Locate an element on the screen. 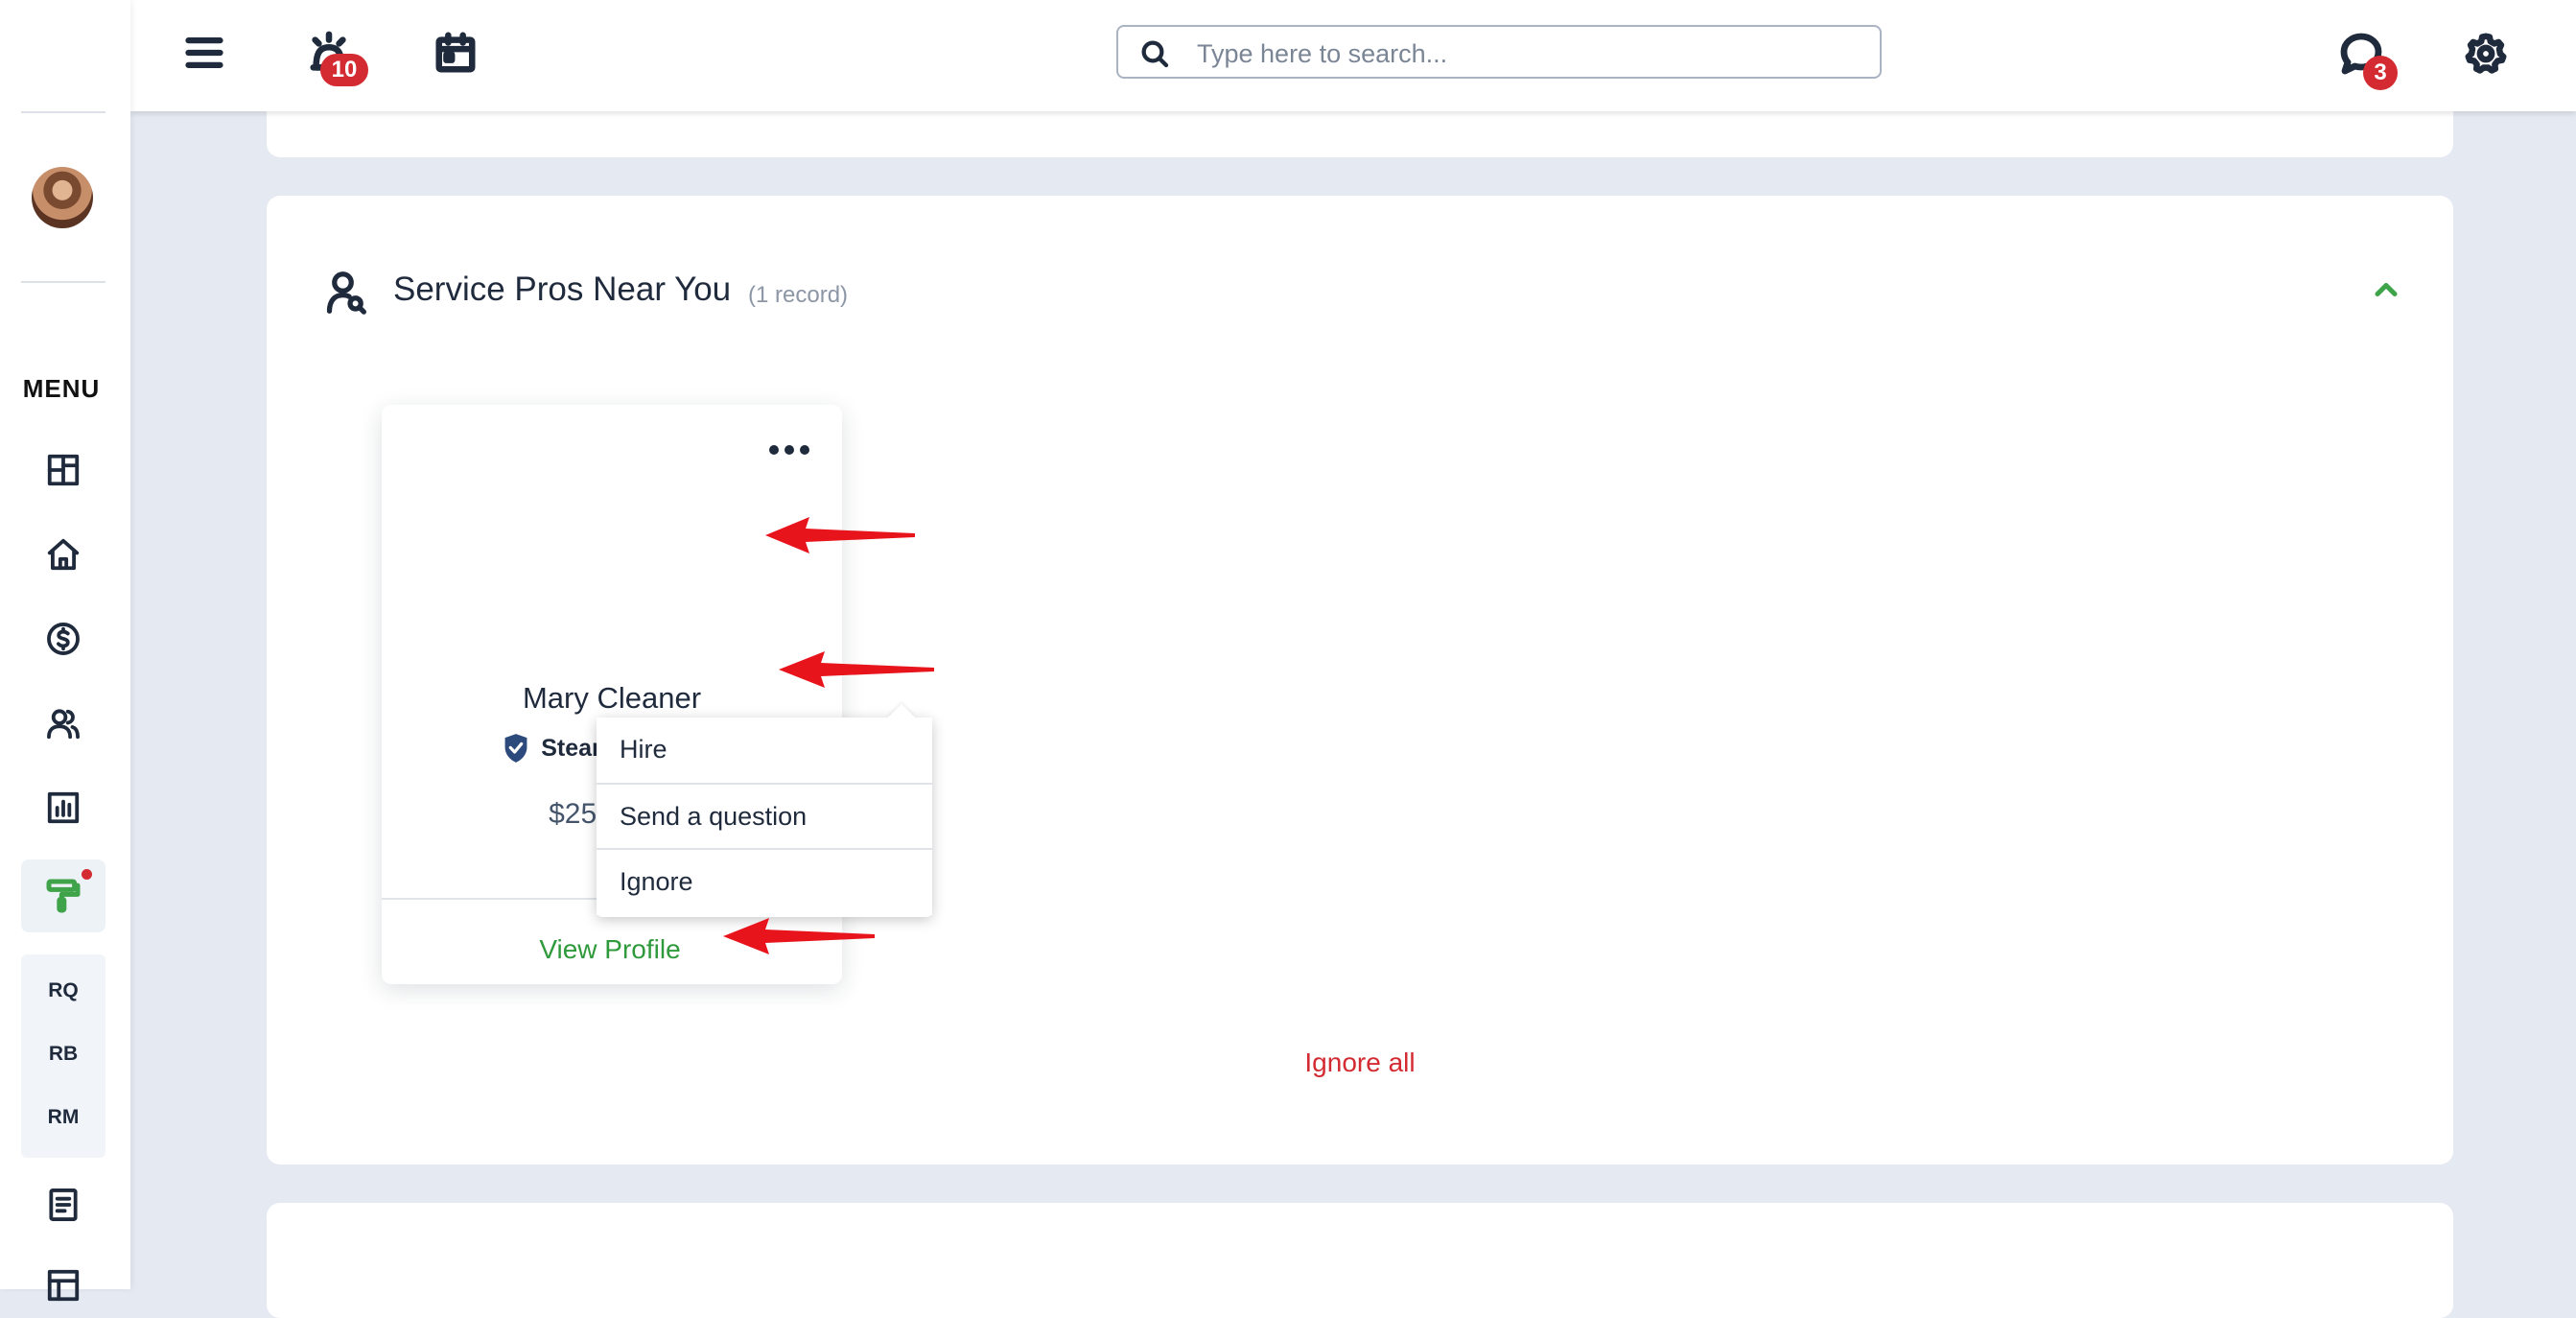 This screenshot has height=1318, width=2576. topbar: 10 3 is located at coordinates (1353, 55).